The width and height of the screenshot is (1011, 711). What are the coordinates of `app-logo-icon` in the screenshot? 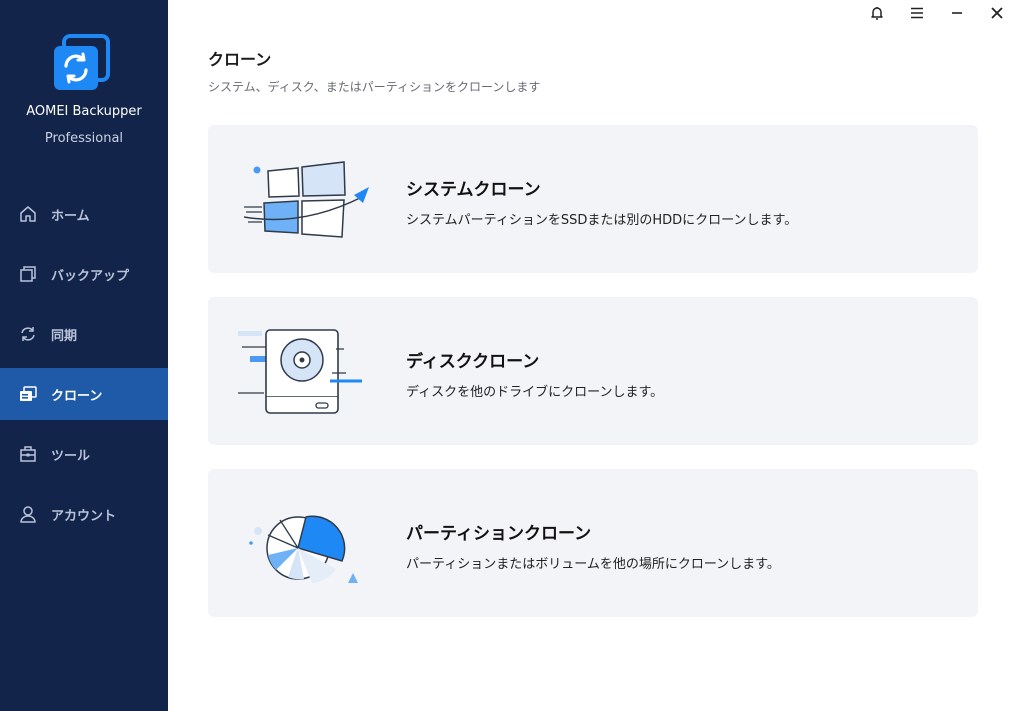 It's located at (81, 63).